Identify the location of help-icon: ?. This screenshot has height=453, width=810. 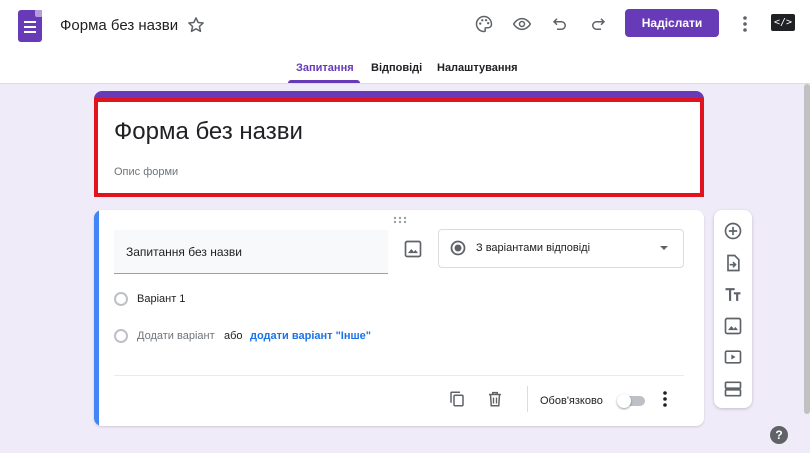
(779, 435).